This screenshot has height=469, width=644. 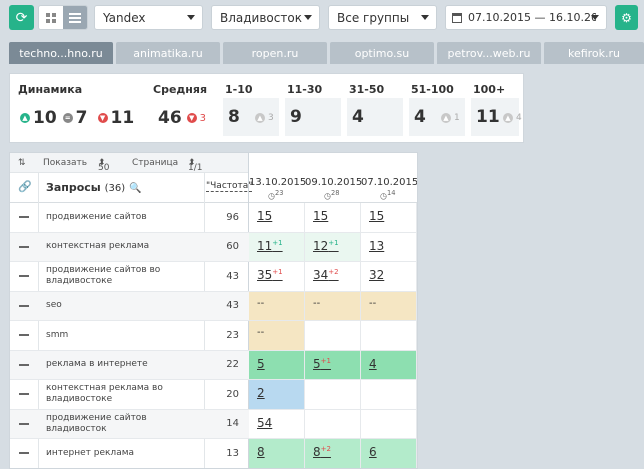 What do you see at coordinates (129, 453) in the screenshot?
I see `table-row: интернет реклама 13` at bounding box center [129, 453].